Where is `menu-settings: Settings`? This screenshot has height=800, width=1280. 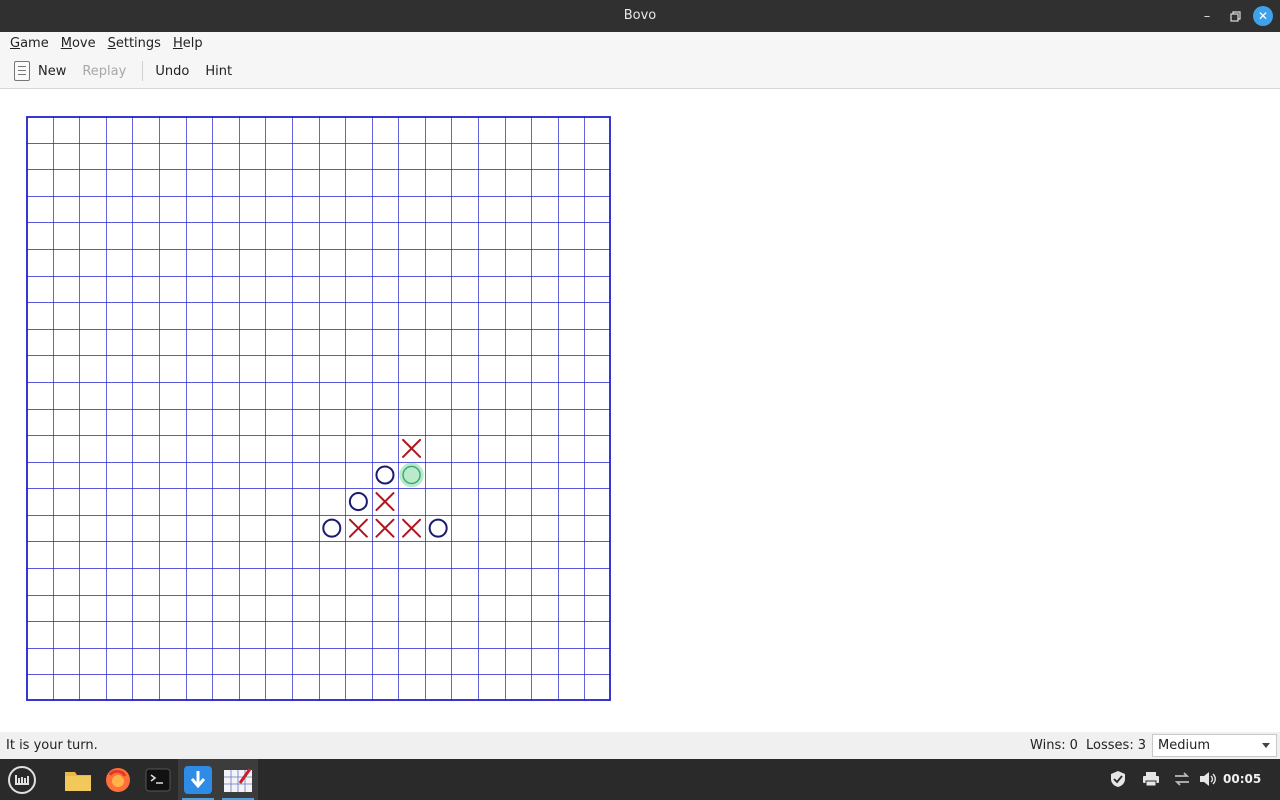
menu-settings: Settings is located at coordinates (134, 43).